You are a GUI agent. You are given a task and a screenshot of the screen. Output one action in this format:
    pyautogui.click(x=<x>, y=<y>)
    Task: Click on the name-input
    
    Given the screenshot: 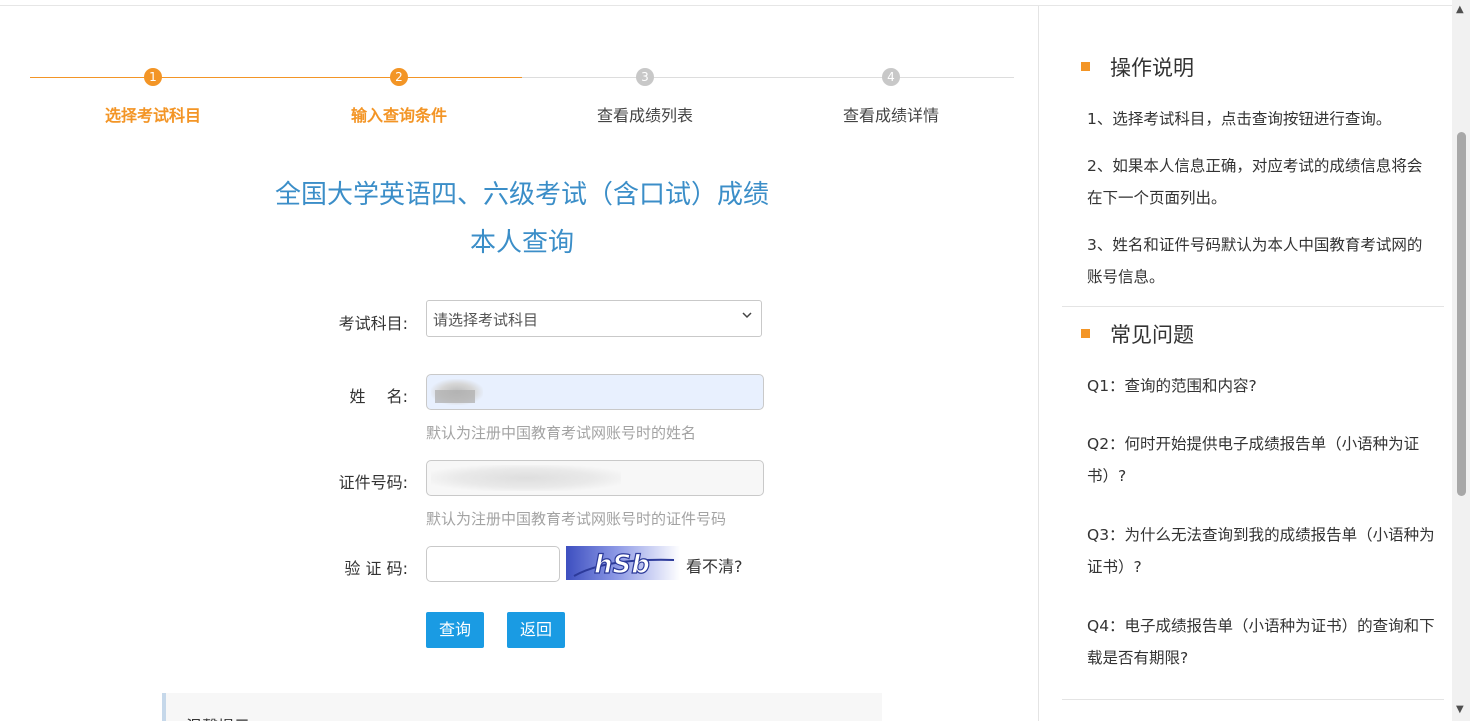 What is the action you would take?
    pyautogui.click(x=595, y=392)
    